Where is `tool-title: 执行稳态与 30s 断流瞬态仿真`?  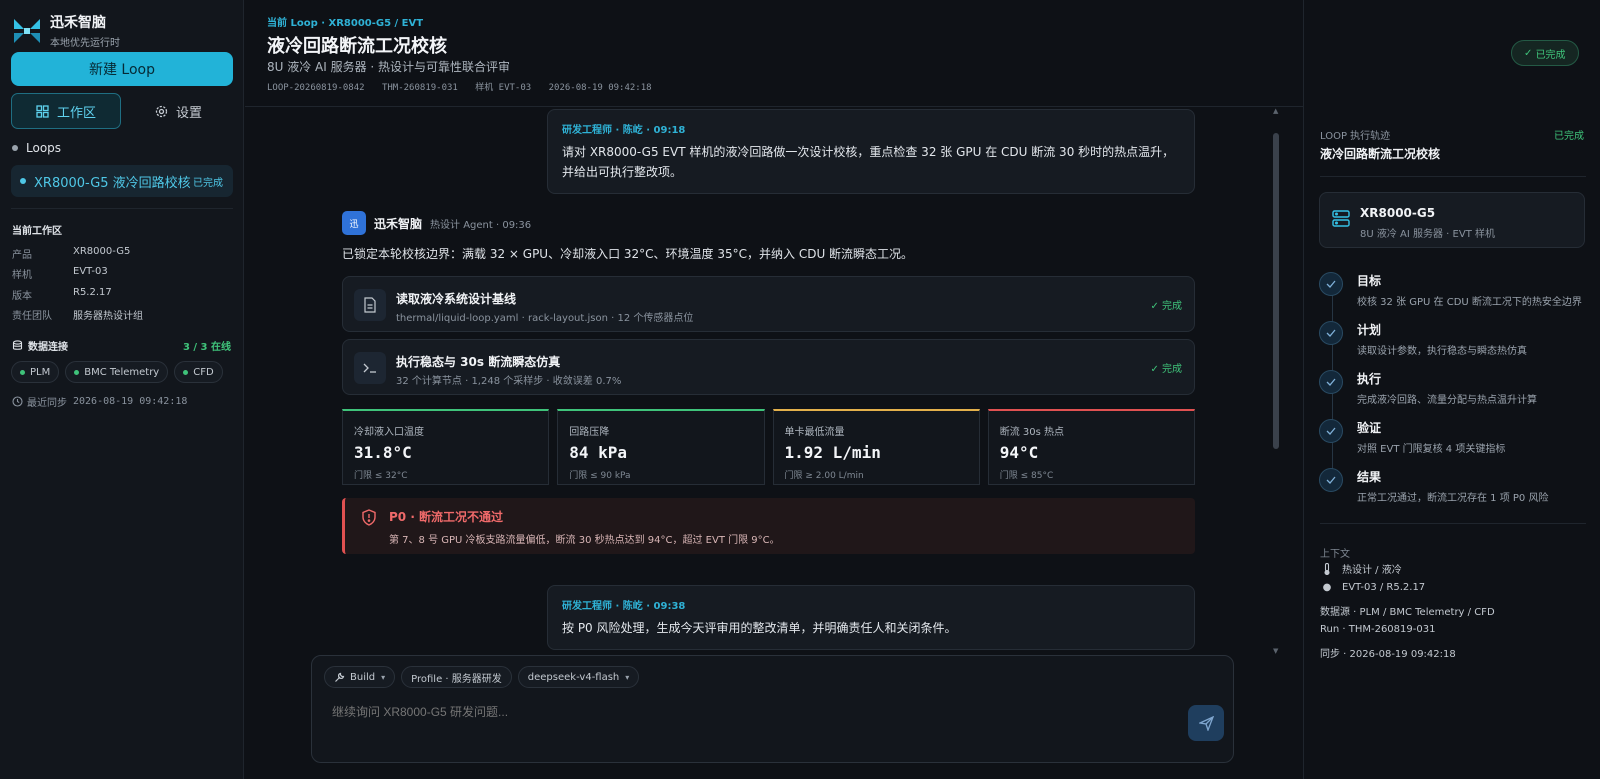 tool-title: 执行稳态与 30s 断流瞬态仿真 is located at coordinates (478, 362).